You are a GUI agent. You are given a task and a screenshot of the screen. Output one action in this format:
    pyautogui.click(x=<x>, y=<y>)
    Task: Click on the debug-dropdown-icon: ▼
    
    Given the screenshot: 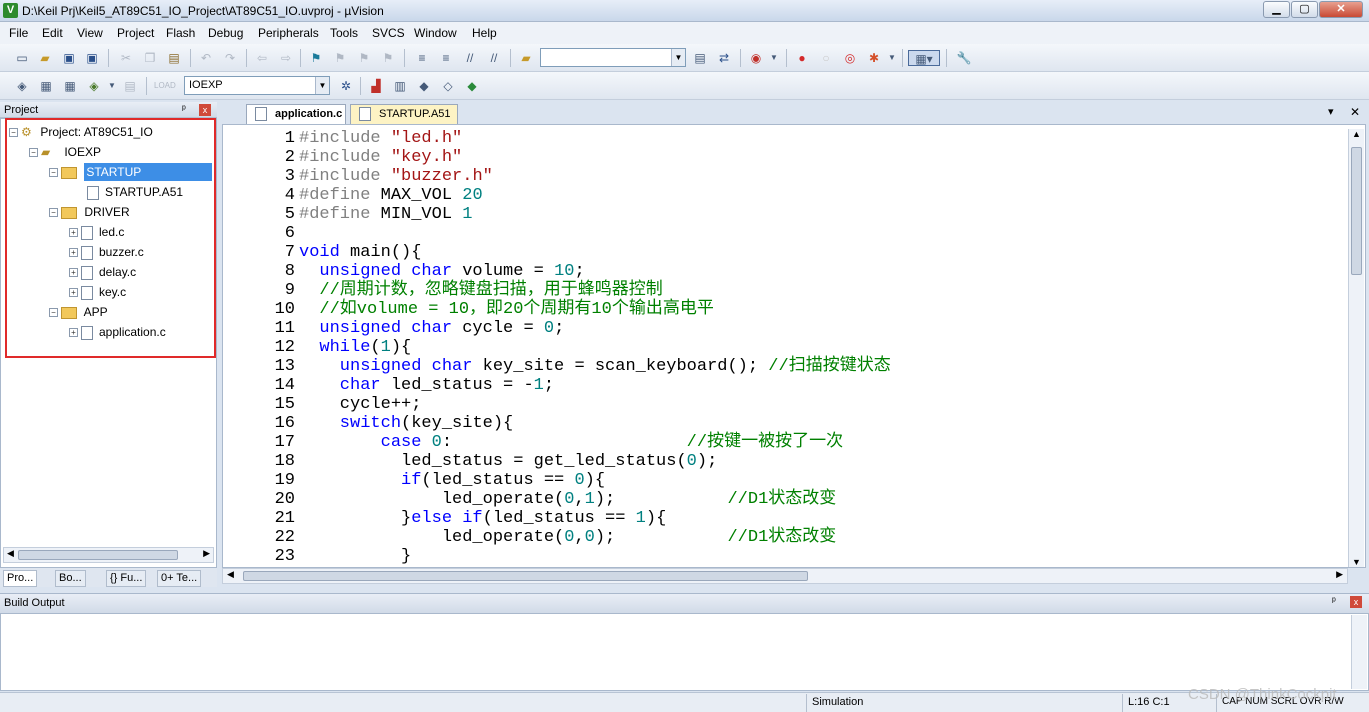 What is the action you would take?
    pyautogui.click(x=774, y=58)
    